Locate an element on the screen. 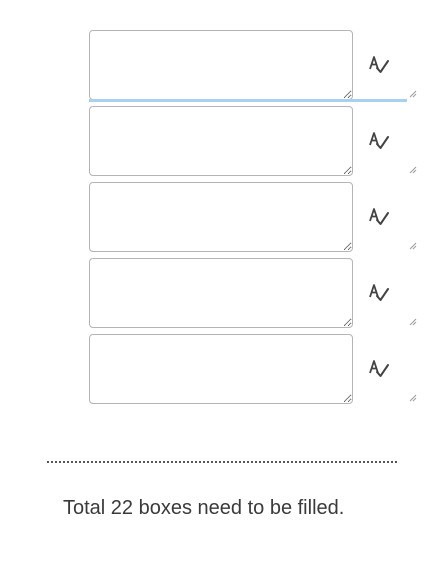  boxes-remaining-summary: Total 22 boxes need to be filled. is located at coordinates (204, 508).